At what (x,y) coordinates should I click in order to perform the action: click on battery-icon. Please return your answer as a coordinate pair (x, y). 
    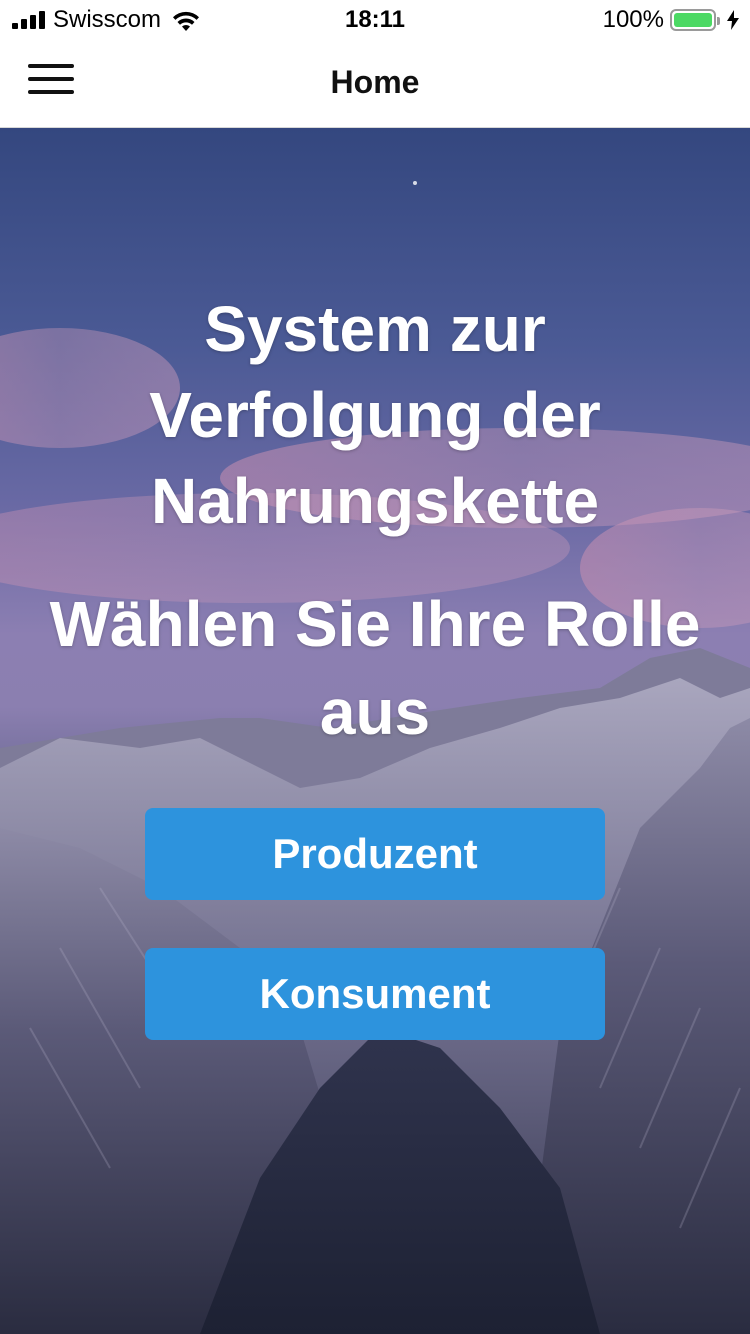
    Looking at the image, I should click on (695, 20).